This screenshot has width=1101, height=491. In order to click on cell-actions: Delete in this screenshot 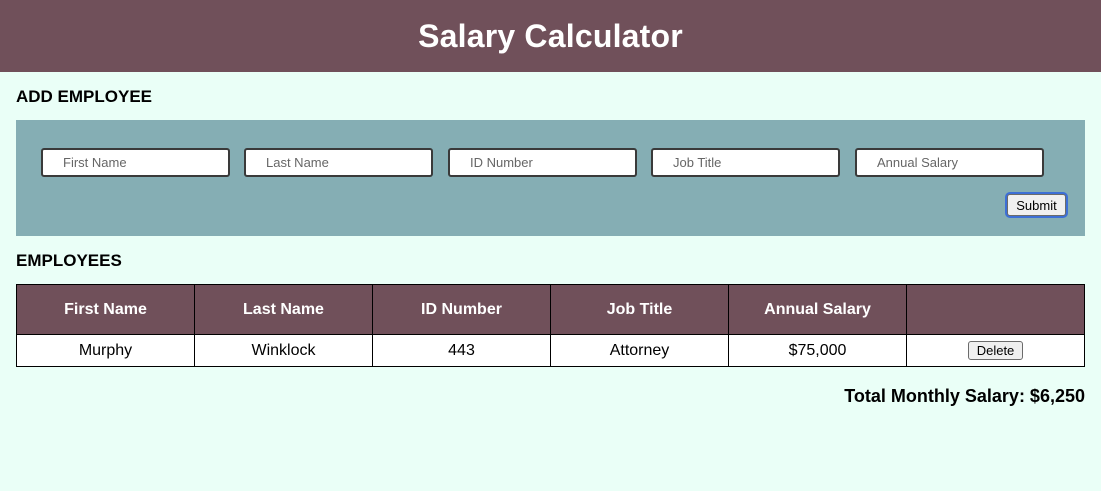, I will do `click(995, 350)`.